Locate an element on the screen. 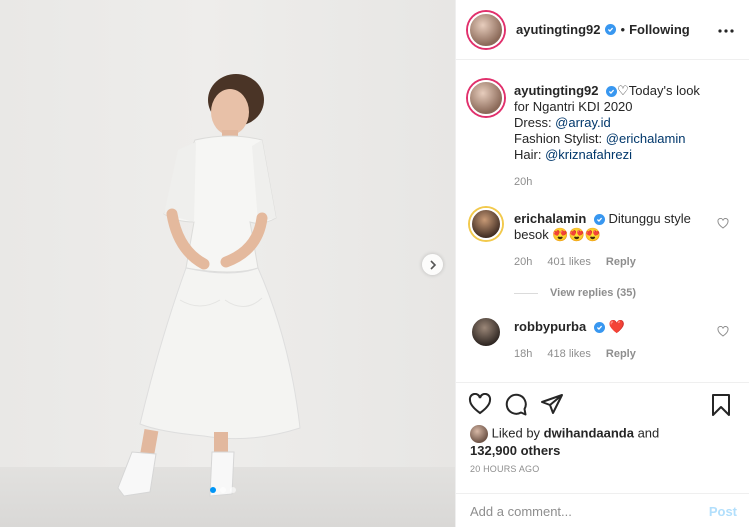 This screenshot has width=749, height=528. comment-meta: 18h 418 likes Reply is located at coordinates (581, 354).